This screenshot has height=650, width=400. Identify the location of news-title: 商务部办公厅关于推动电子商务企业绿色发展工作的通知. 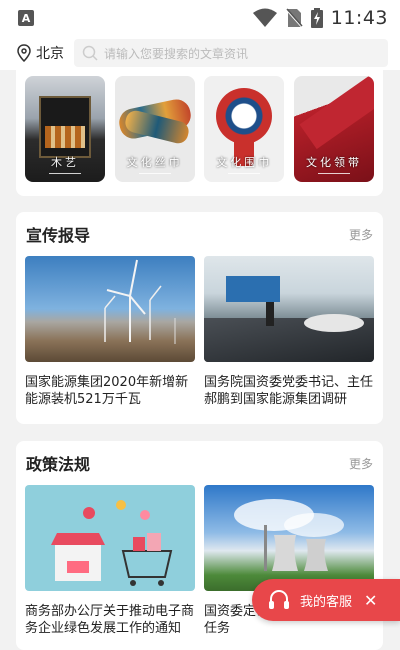
(110, 620).